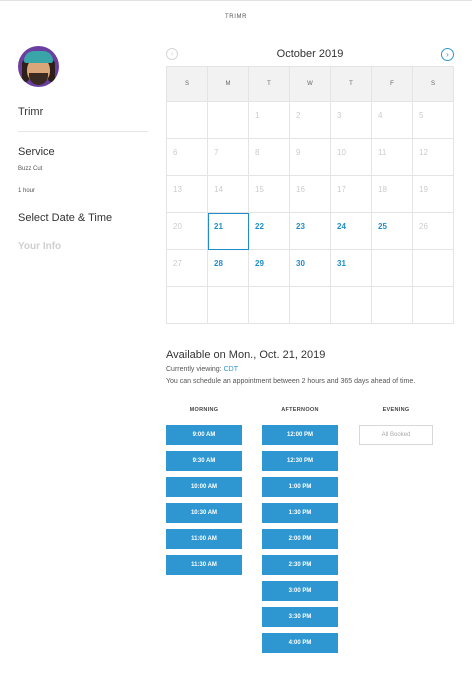 This screenshot has width=472, height=676. I want to click on afternoon-slot-button: 12:30 PM, so click(300, 461).